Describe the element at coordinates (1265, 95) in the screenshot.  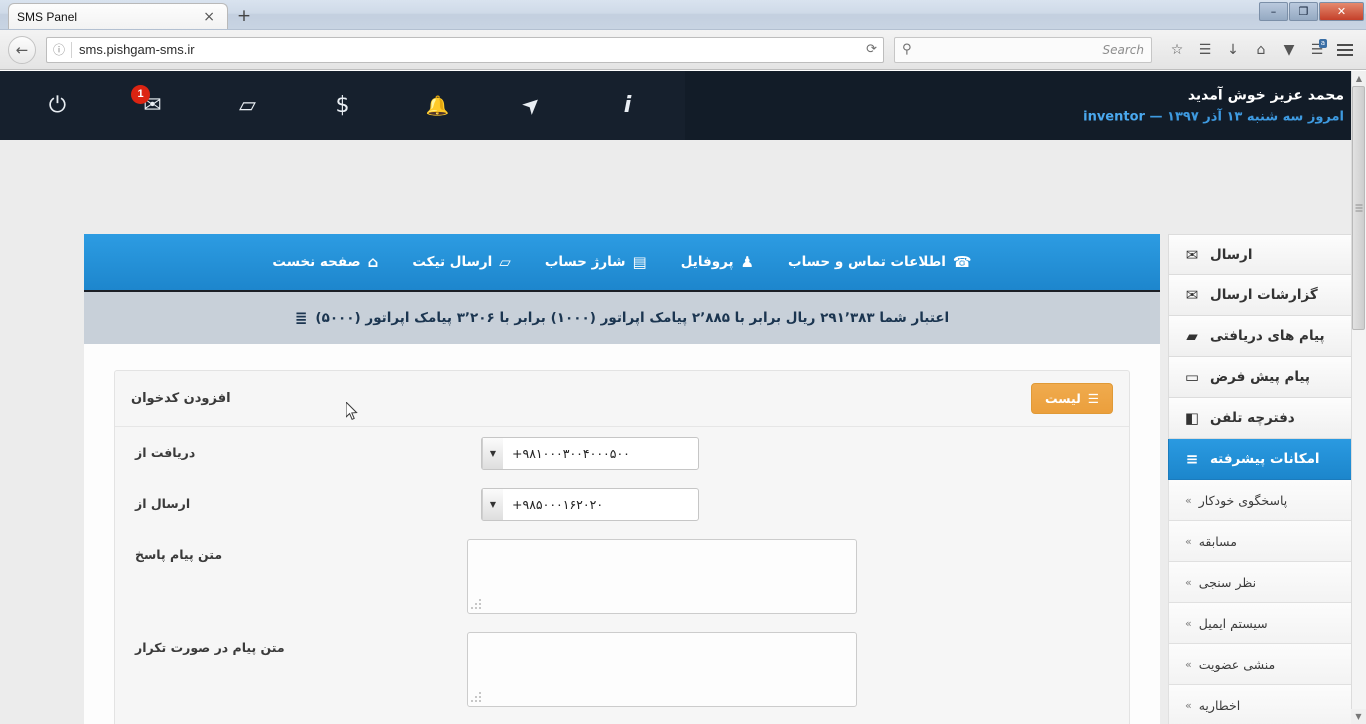
I see `welcome-greeting: محمد عزیز خوش آمدید` at that location.